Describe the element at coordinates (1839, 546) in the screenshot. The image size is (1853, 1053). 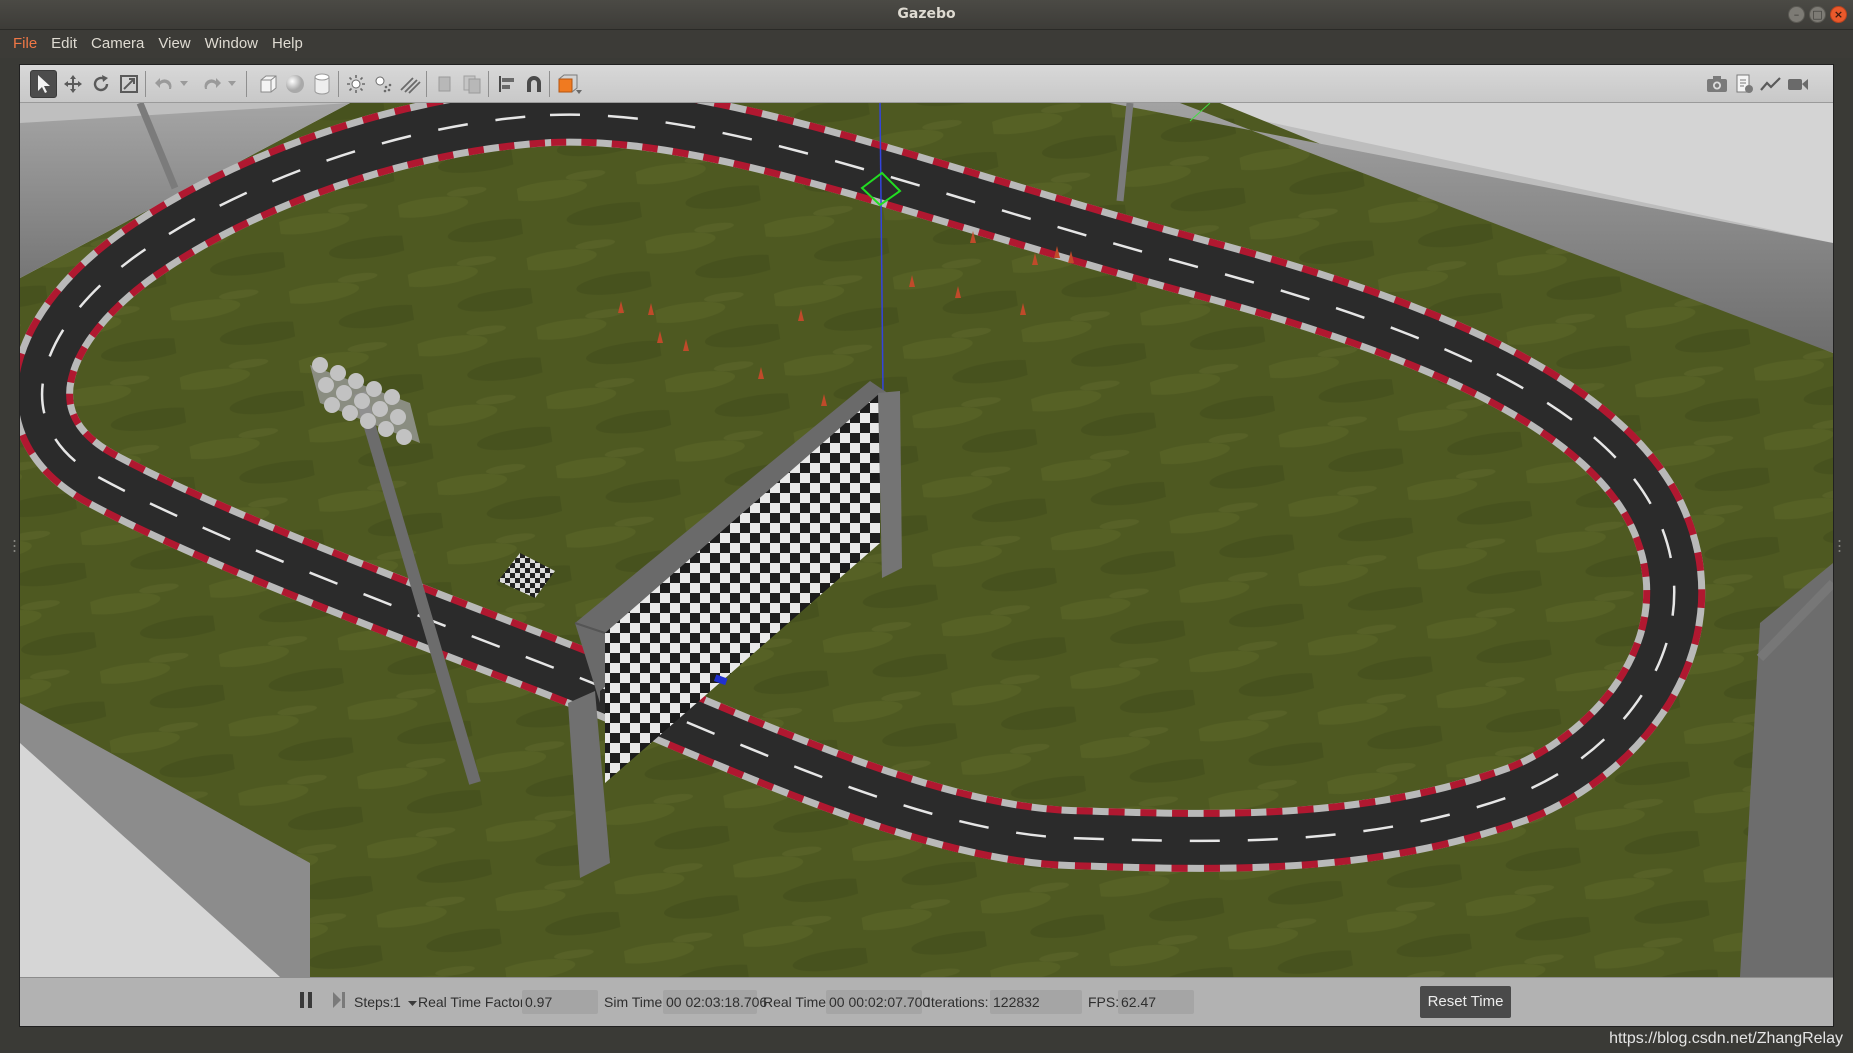
I see `right-panel-handle` at that location.